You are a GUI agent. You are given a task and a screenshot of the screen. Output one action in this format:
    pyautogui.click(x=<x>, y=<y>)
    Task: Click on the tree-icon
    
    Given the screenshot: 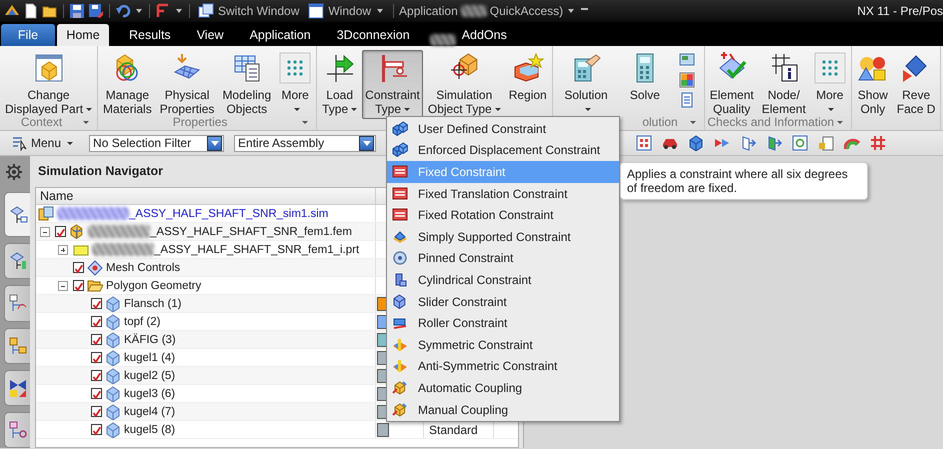 What is the action you would take?
    pyautogui.click(x=18, y=303)
    